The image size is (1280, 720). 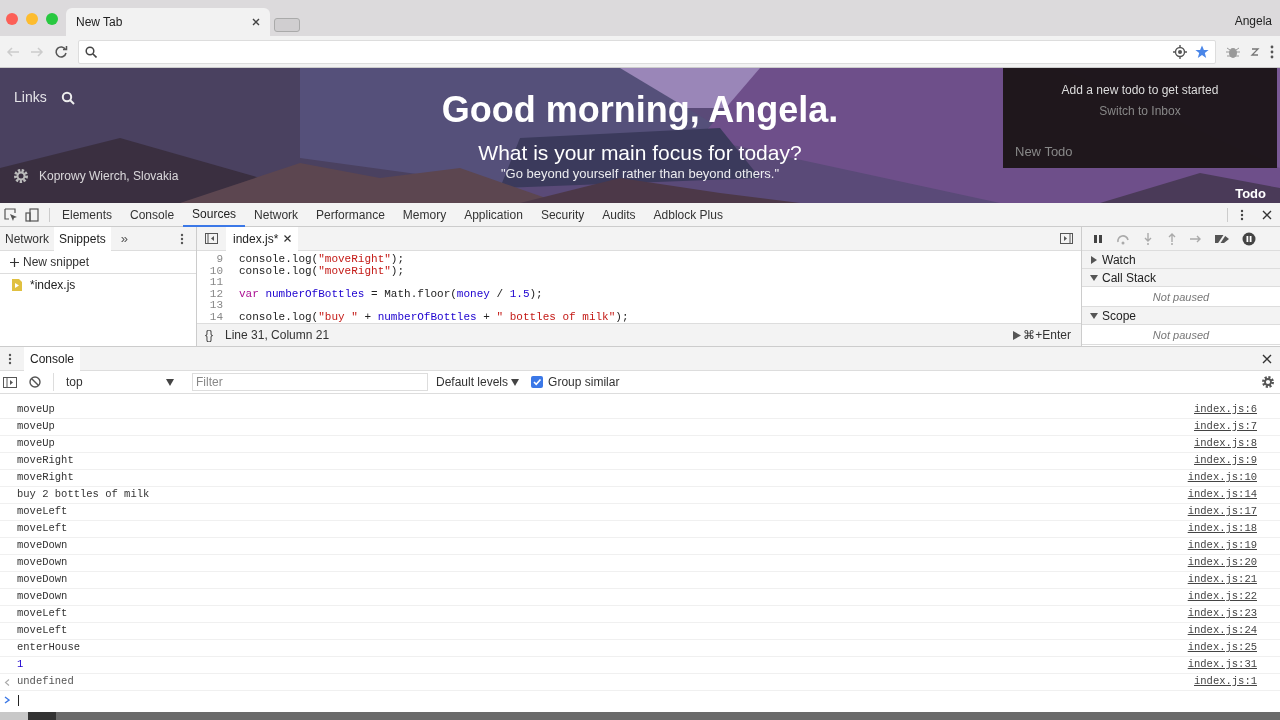 I want to click on source-link: index.js:19, so click(x=1222, y=546).